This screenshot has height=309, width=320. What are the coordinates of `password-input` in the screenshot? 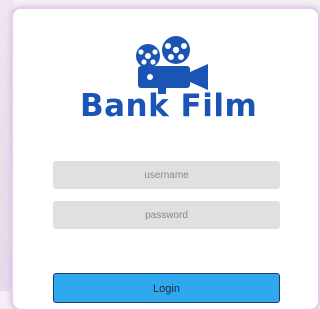 It's located at (166, 215).